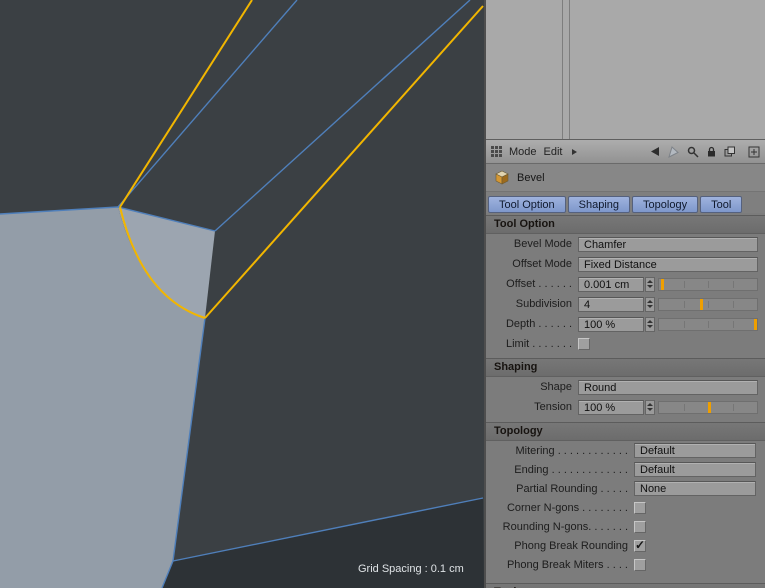 Image resolution: width=765 pixels, height=588 pixels. I want to click on mitering-label: Mitering . . . . . . . . . . . ., so click(571, 450).